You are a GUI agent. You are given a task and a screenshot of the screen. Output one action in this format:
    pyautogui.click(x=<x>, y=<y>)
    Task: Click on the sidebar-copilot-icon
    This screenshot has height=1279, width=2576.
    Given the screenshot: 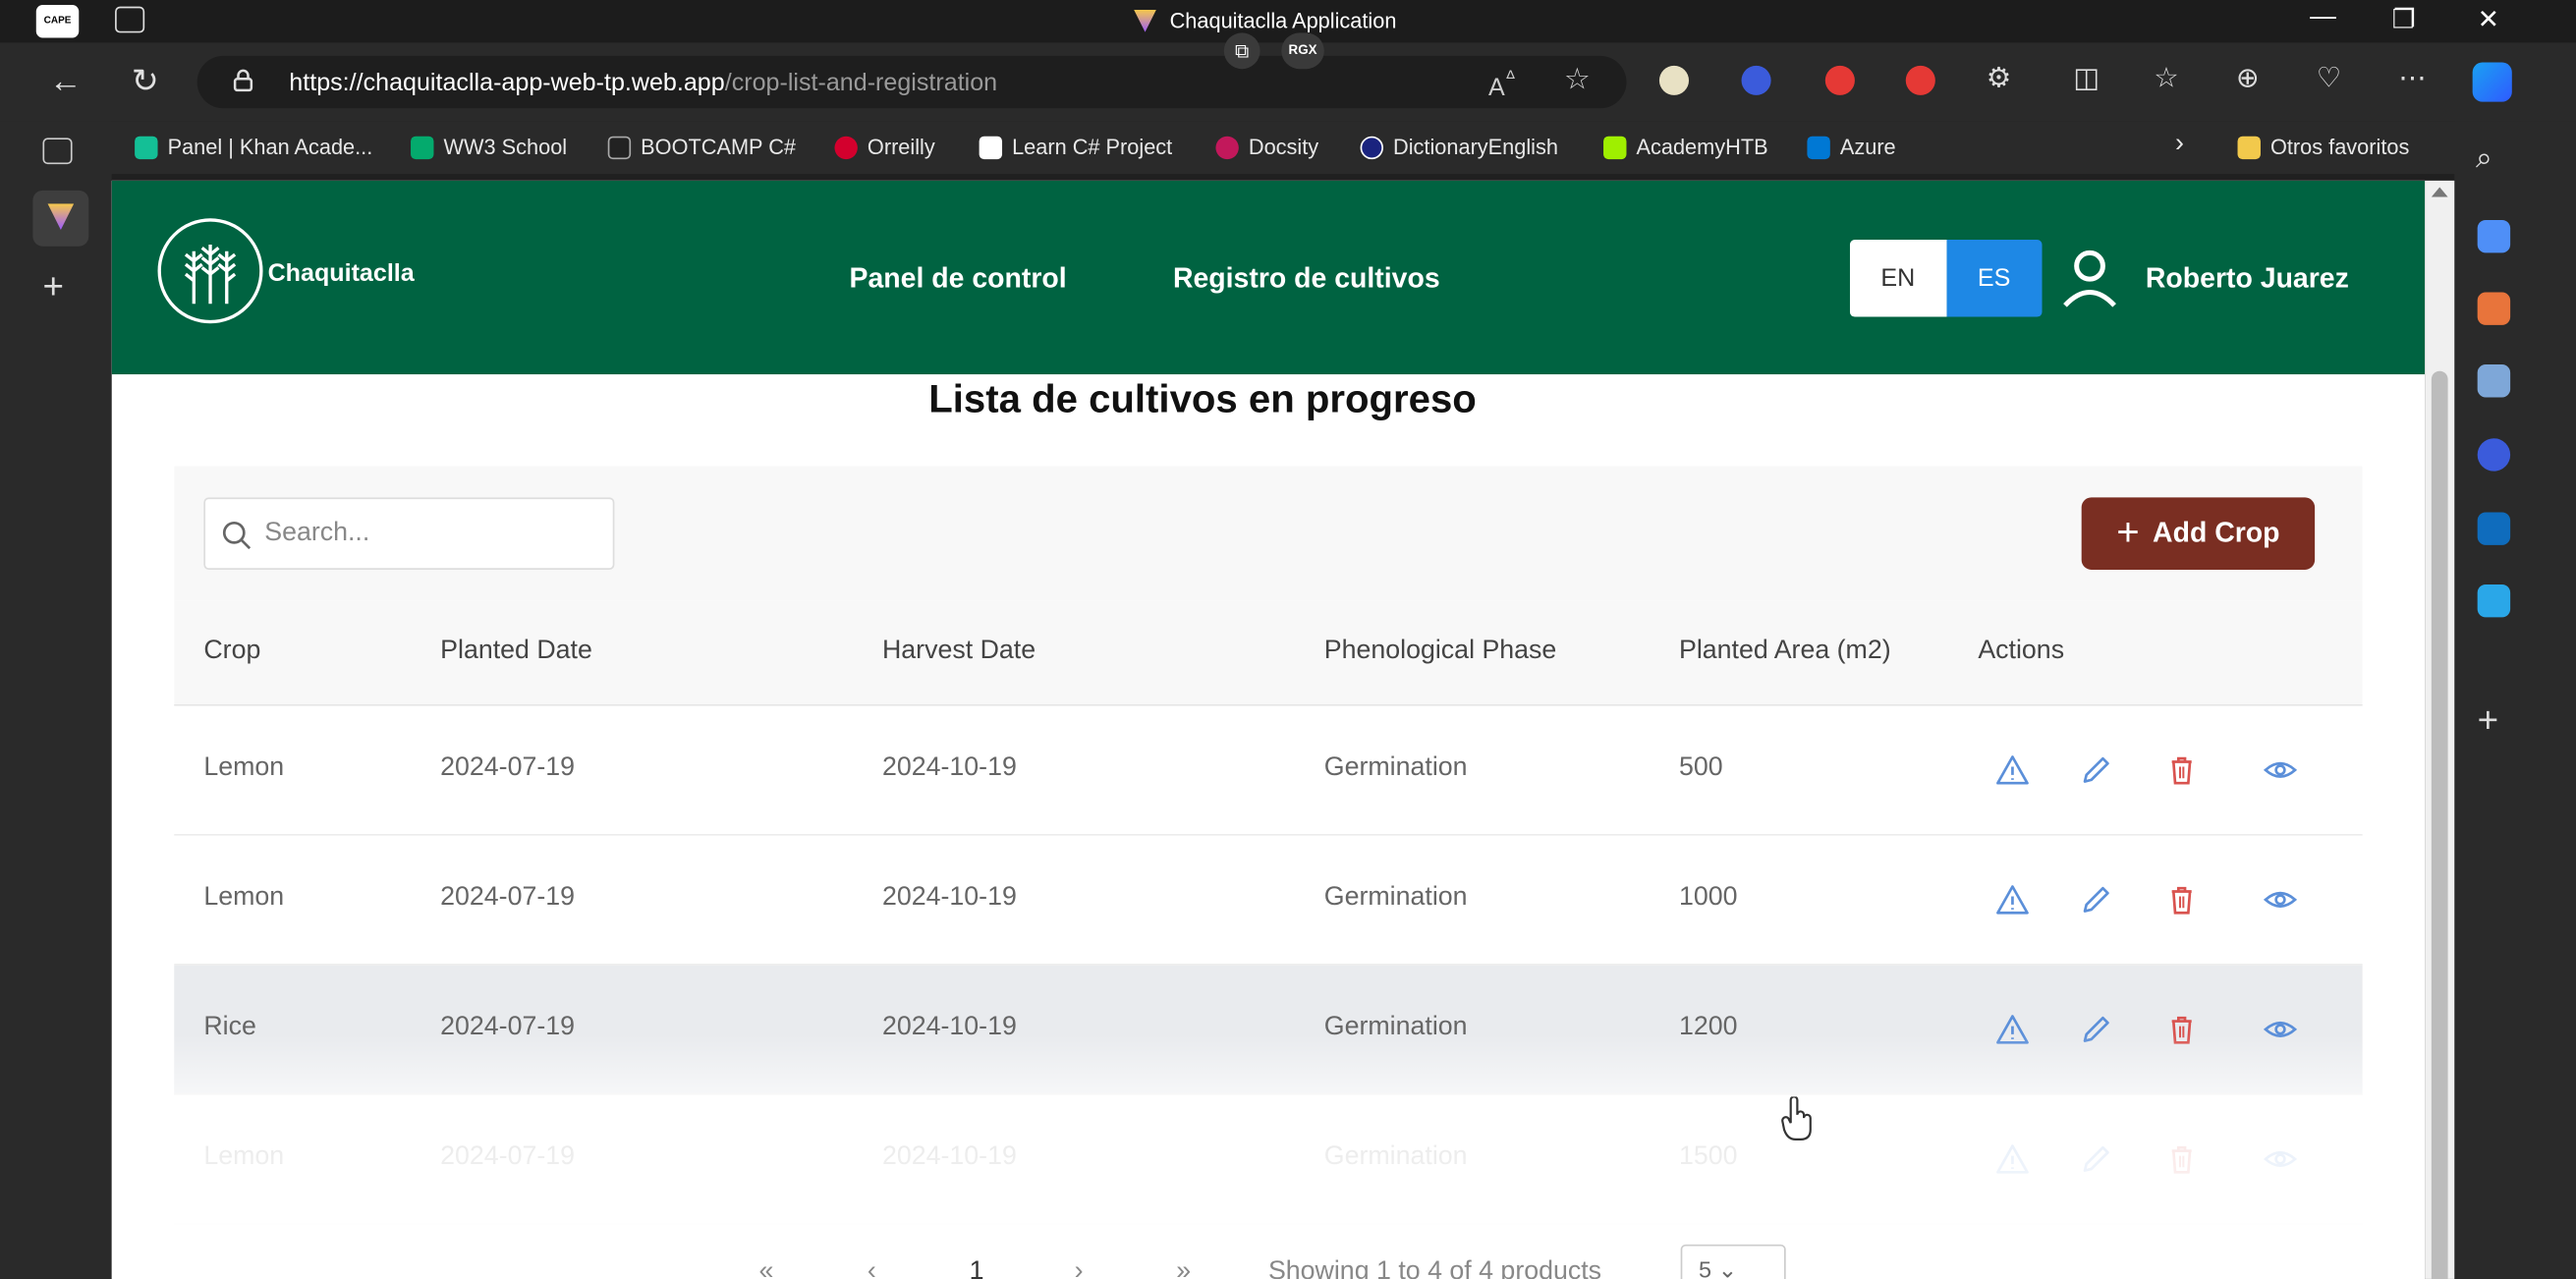 What is the action you would take?
    pyautogui.click(x=2494, y=455)
    